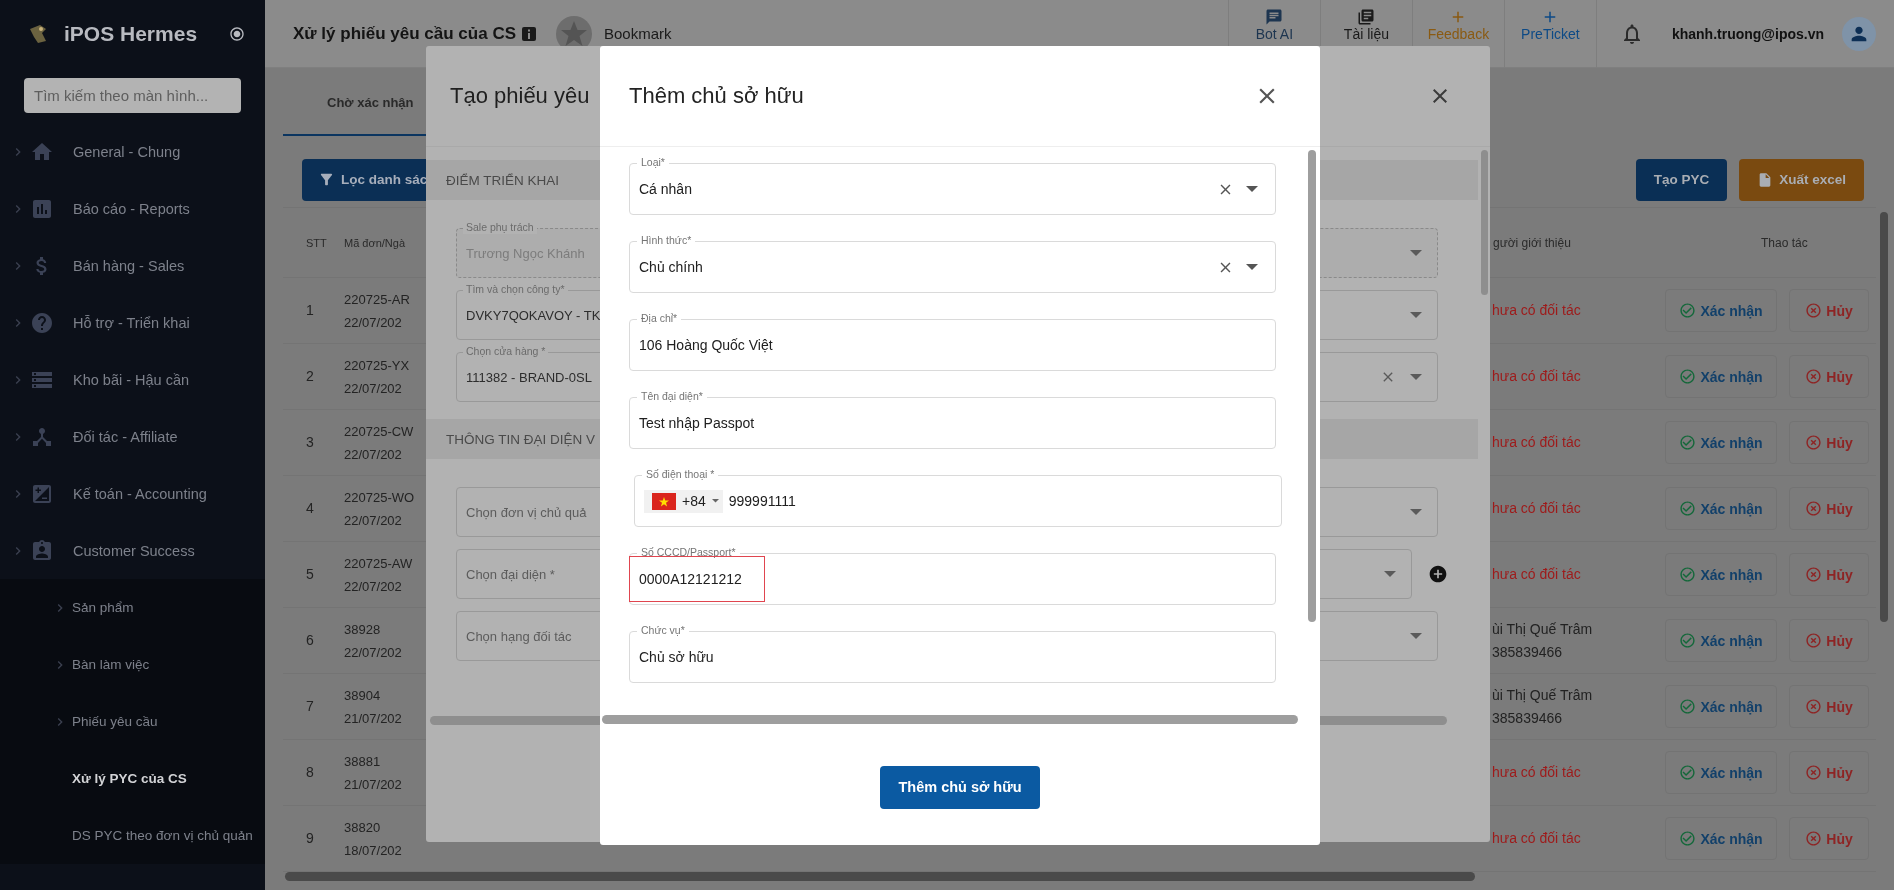 The image size is (1894, 890). Describe the element at coordinates (310, 442) in the screenshot. I see `table-cell-text: 3` at that location.